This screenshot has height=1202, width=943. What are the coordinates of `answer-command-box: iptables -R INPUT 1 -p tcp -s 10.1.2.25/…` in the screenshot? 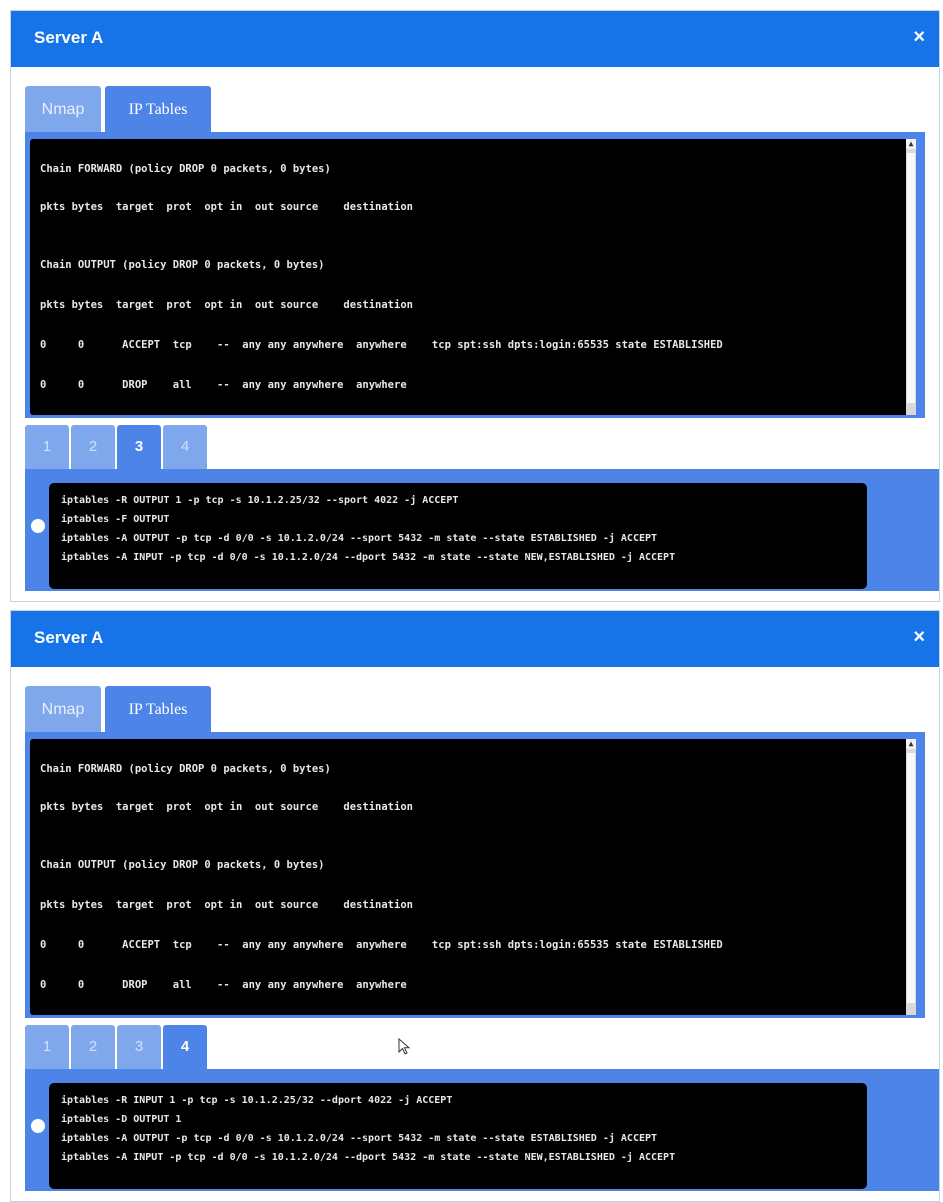 It's located at (458, 1136).